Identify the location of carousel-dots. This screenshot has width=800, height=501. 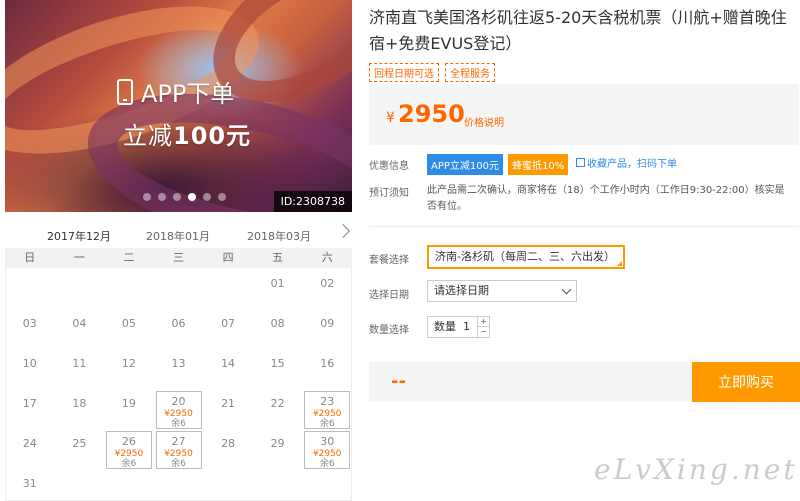
(184, 197).